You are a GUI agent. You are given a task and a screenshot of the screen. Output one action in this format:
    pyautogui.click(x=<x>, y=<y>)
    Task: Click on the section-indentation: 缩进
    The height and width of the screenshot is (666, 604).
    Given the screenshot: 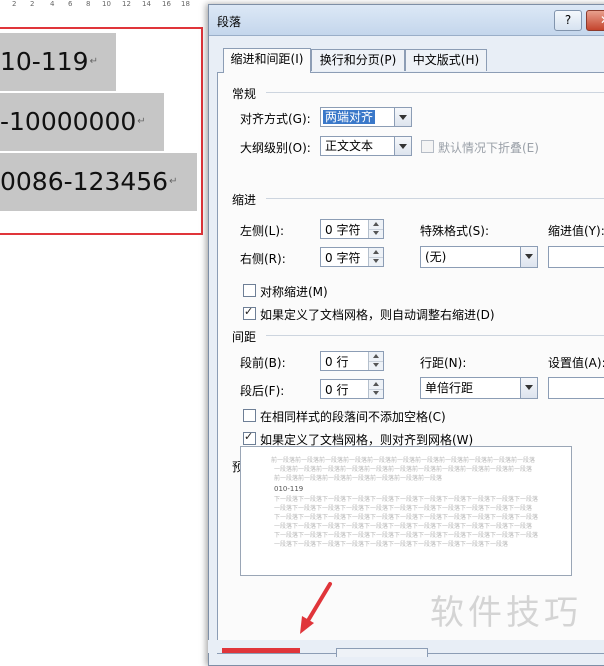 What is the action you would take?
    pyautogui.click(x=244, y=200)
    